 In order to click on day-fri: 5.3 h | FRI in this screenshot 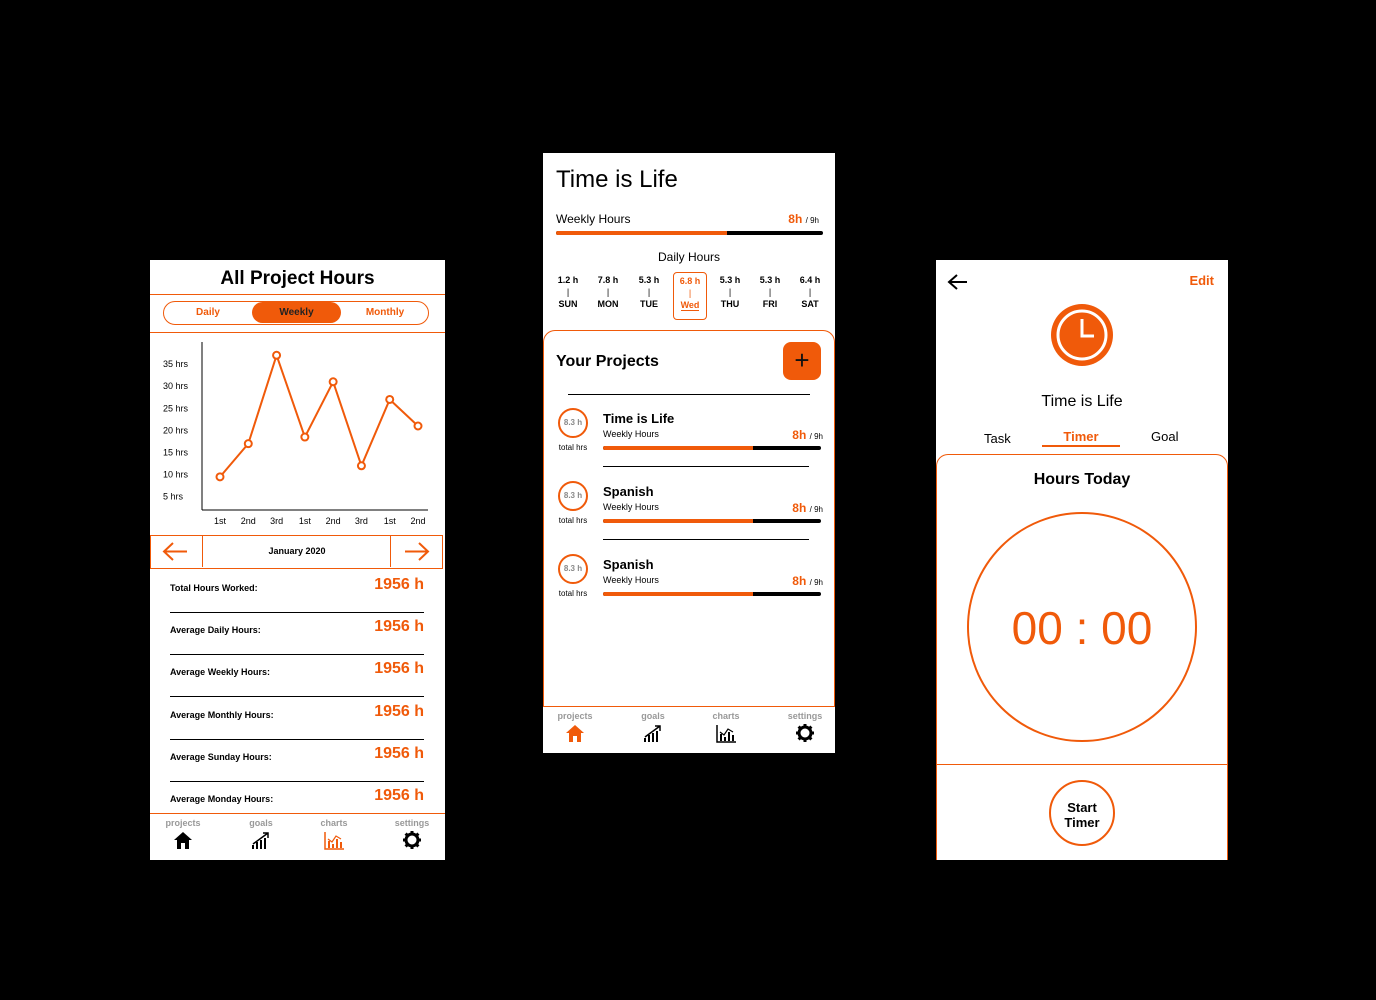, I will do `click(770, 292)`.